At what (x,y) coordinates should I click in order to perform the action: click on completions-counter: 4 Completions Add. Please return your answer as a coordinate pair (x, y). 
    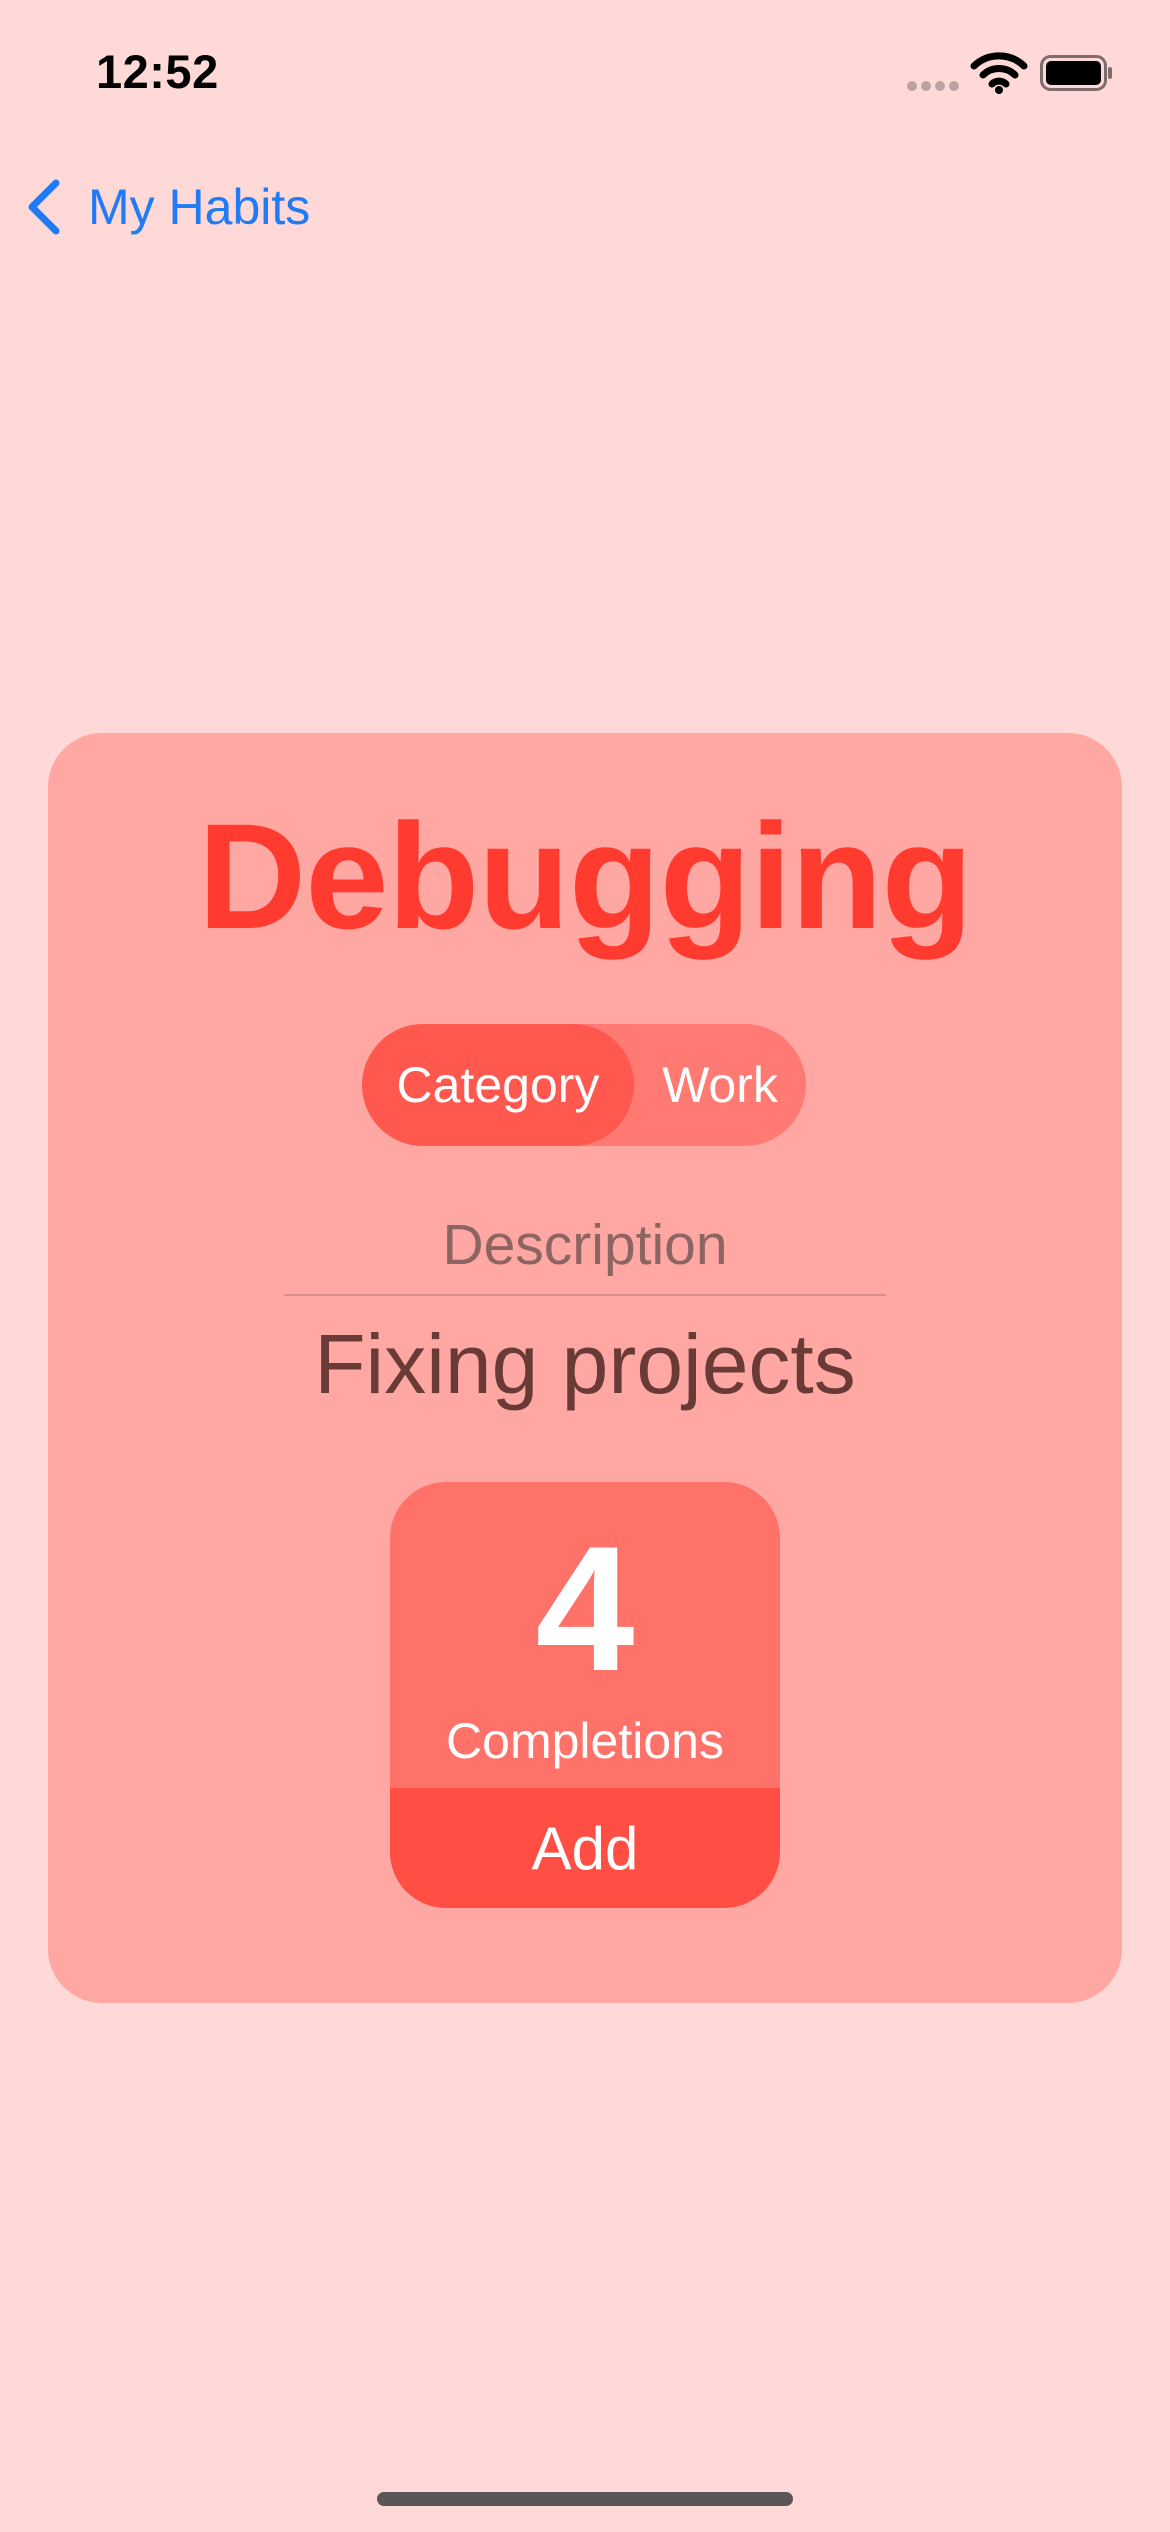
    Looking at the image, I should click on (585, 1695).